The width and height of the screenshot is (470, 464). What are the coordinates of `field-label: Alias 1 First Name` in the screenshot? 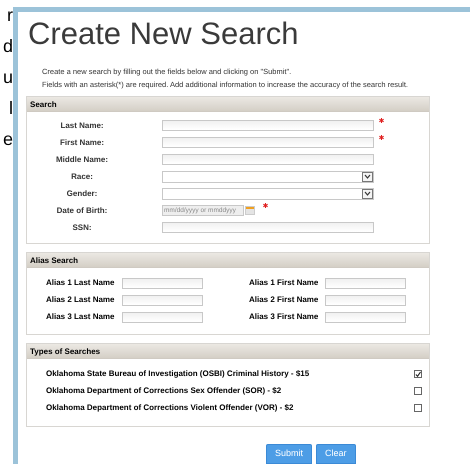 It's located at (284, 283).